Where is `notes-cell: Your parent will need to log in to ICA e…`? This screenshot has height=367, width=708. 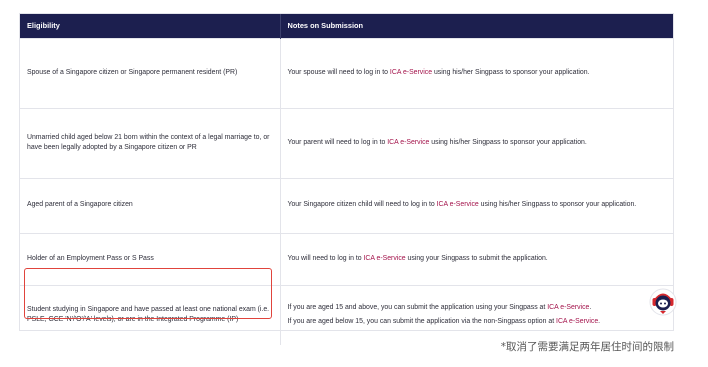 notes-cell: Your parent will need to log in to ICA e… is located at coordinates (476, 142).